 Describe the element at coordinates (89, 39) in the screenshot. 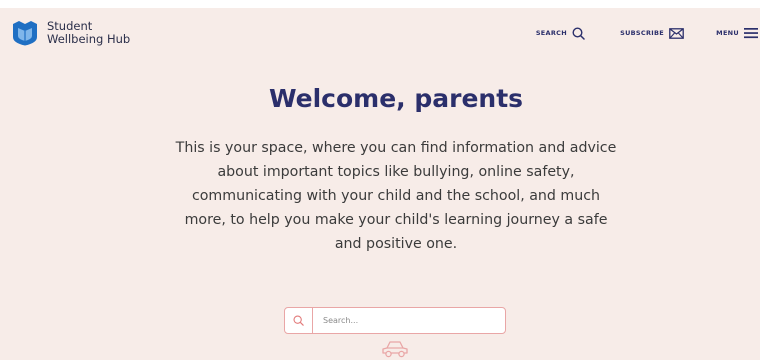

I see `logo-line-2: Wellbeing Hub` at that location.